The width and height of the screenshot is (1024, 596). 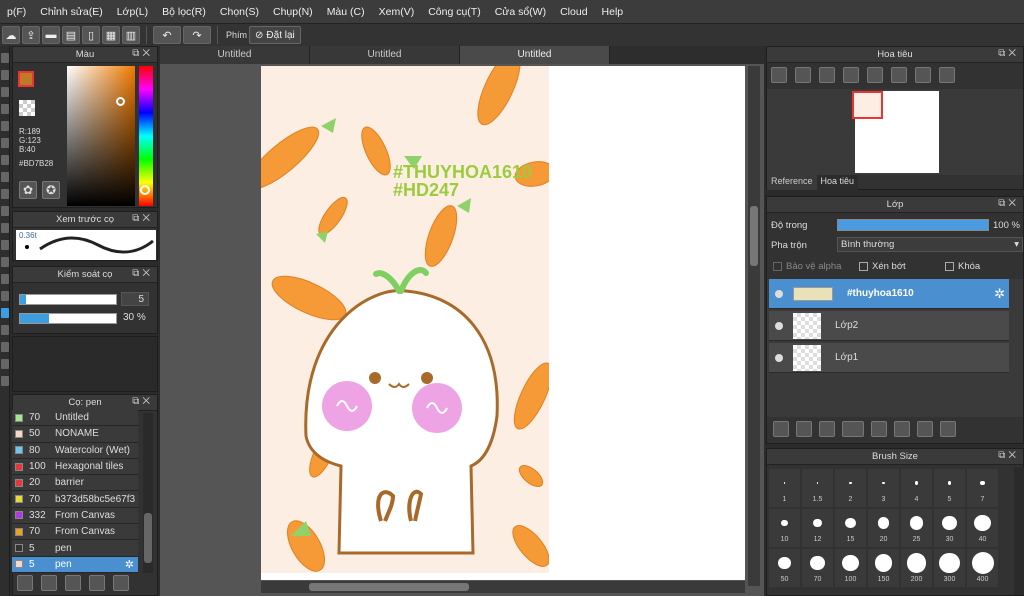 What do you see at coordinates (807, 266) in the screenshot?
I see `protect-alpha-checkbox: Bảo vệ alpha` at bounding box center [807, 266].